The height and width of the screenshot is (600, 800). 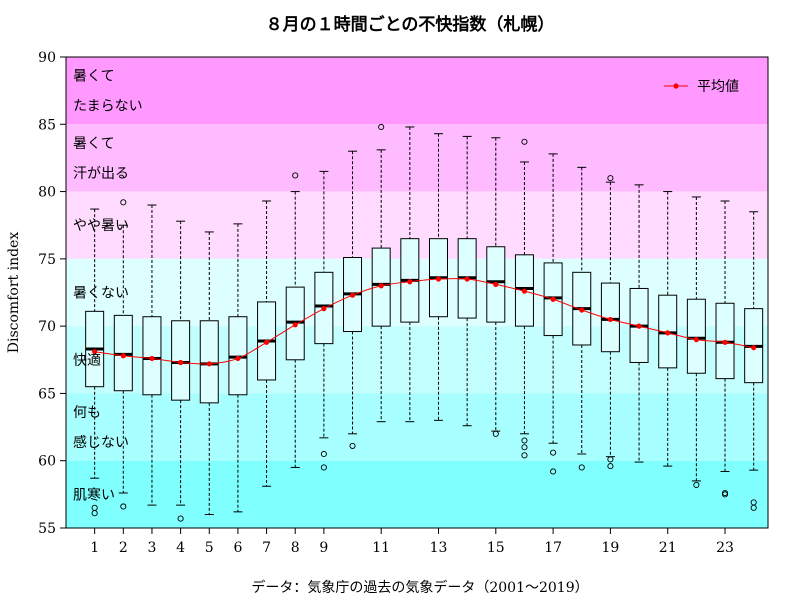 What do you see at coordinates (668, 548) in the screenshot?
I see `x-tick-label-21: 21` at bounding box center [668, 548].